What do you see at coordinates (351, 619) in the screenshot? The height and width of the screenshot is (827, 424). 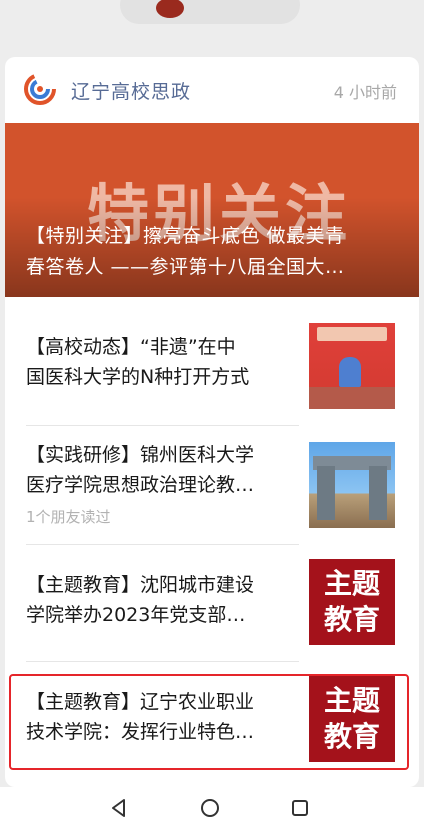 I see `thumb-text: 教育` at bounding box center [351, 619].